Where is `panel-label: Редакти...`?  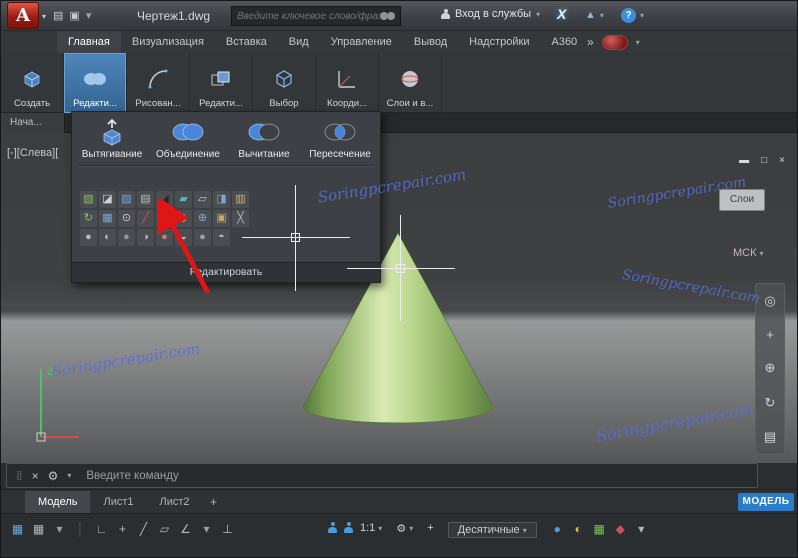
panel-label: Редакти... is located at coordinates (95, 103).